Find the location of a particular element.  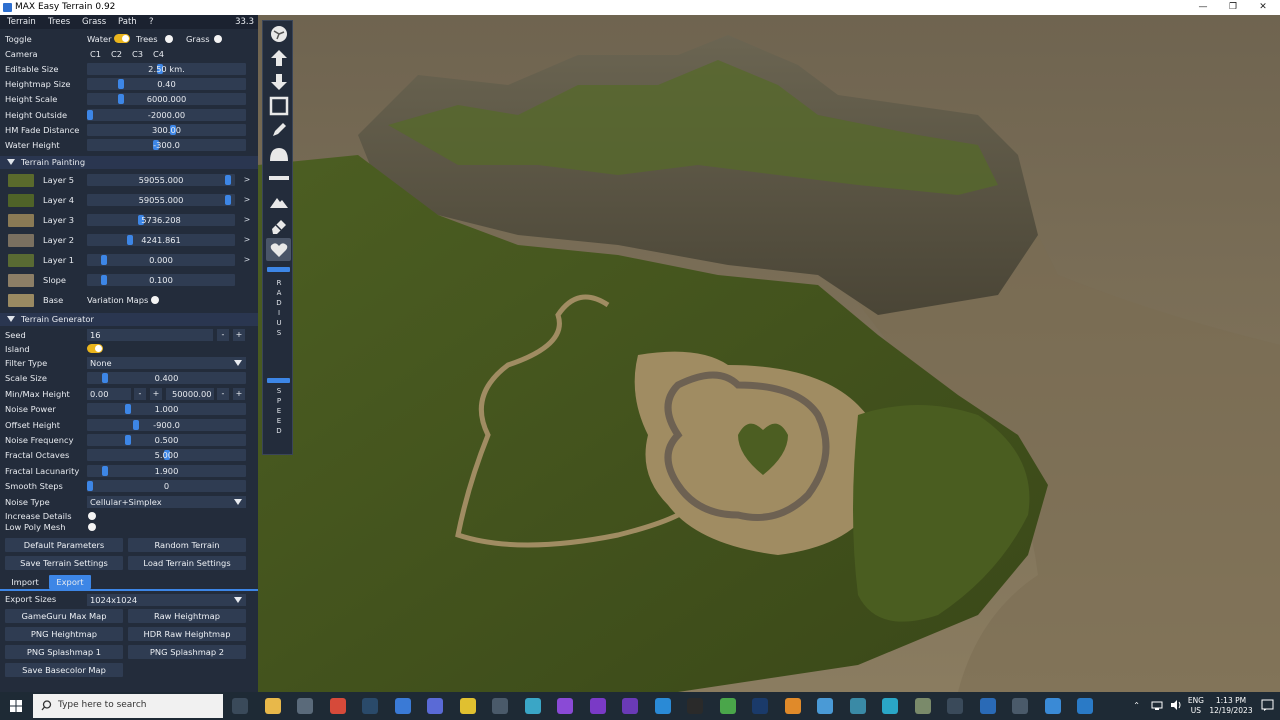

export-hdr-heightmap-button: HDR Raw Heightmap is located at coordinates (187, 634).